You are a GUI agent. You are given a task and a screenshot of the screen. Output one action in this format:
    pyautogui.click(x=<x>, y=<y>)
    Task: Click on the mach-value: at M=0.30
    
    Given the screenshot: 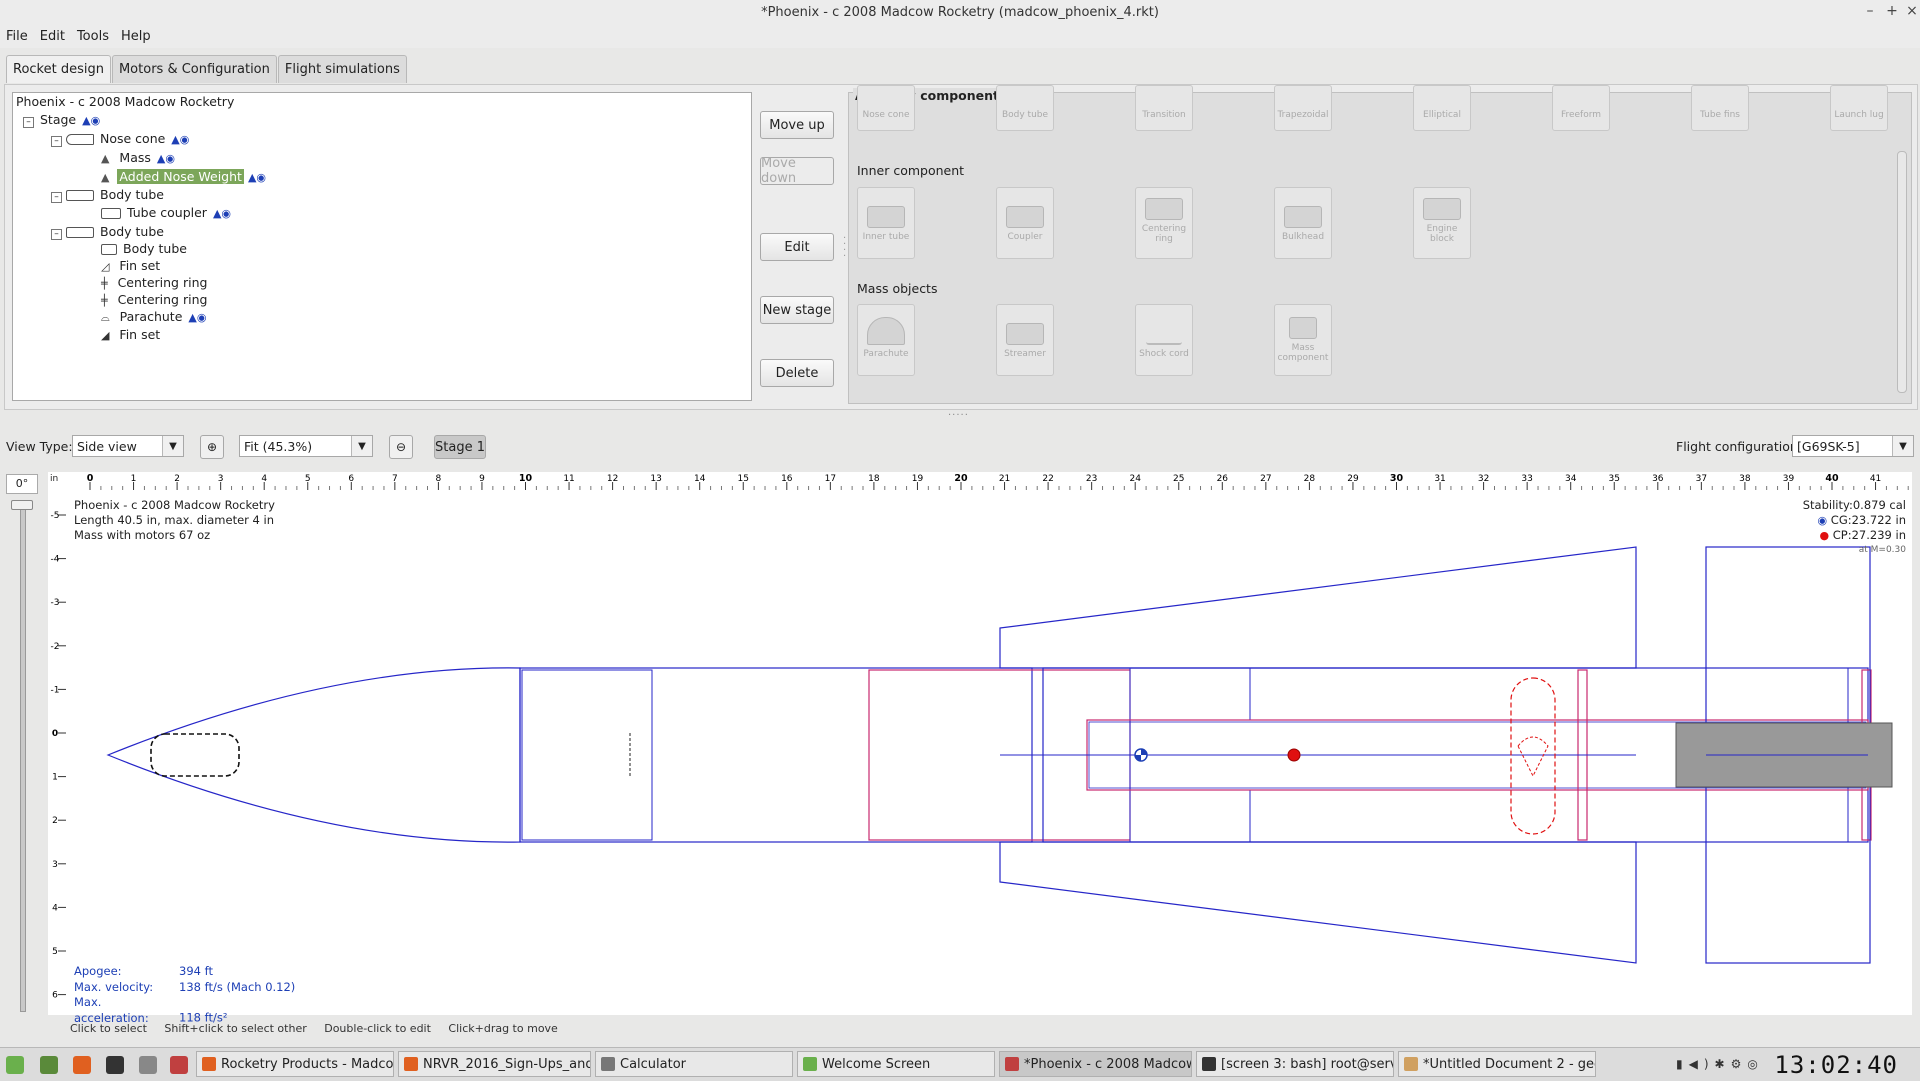 What is the action you would take?
    pyautogui.click(x=1882, y=550)
    